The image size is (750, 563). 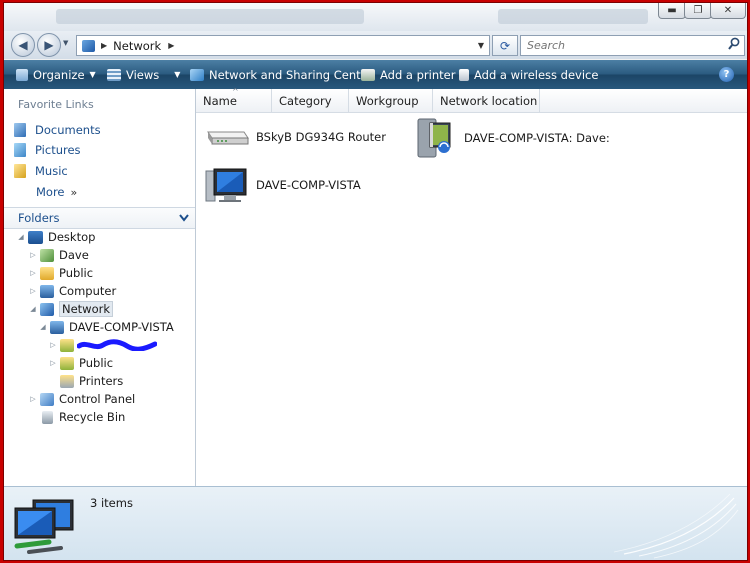 I want to click on add-wireless-device-button: Add a wireless device, so click(x=528, y=74).